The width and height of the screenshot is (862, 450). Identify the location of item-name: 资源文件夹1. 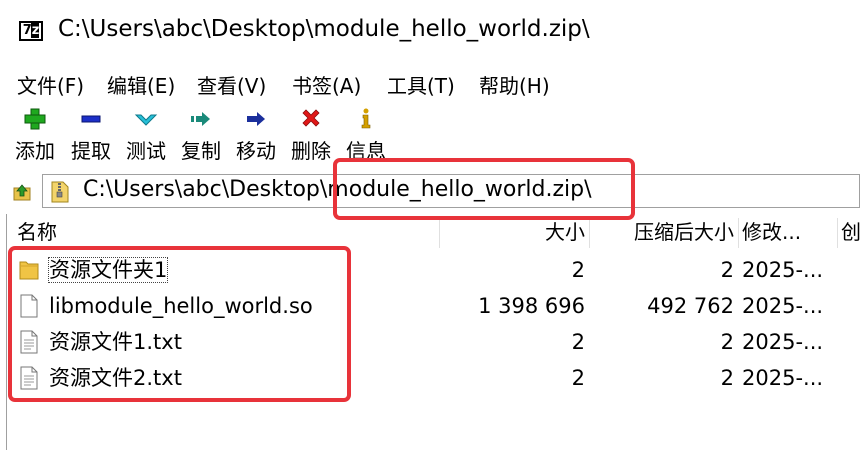
(108, 270).